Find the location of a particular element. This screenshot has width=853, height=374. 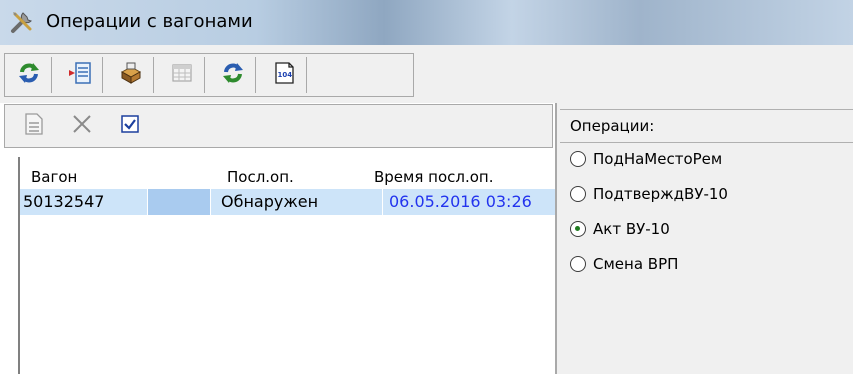

radio-option-akt-vu10: Акт ВУ-10 is located at coordinates (620, 229).